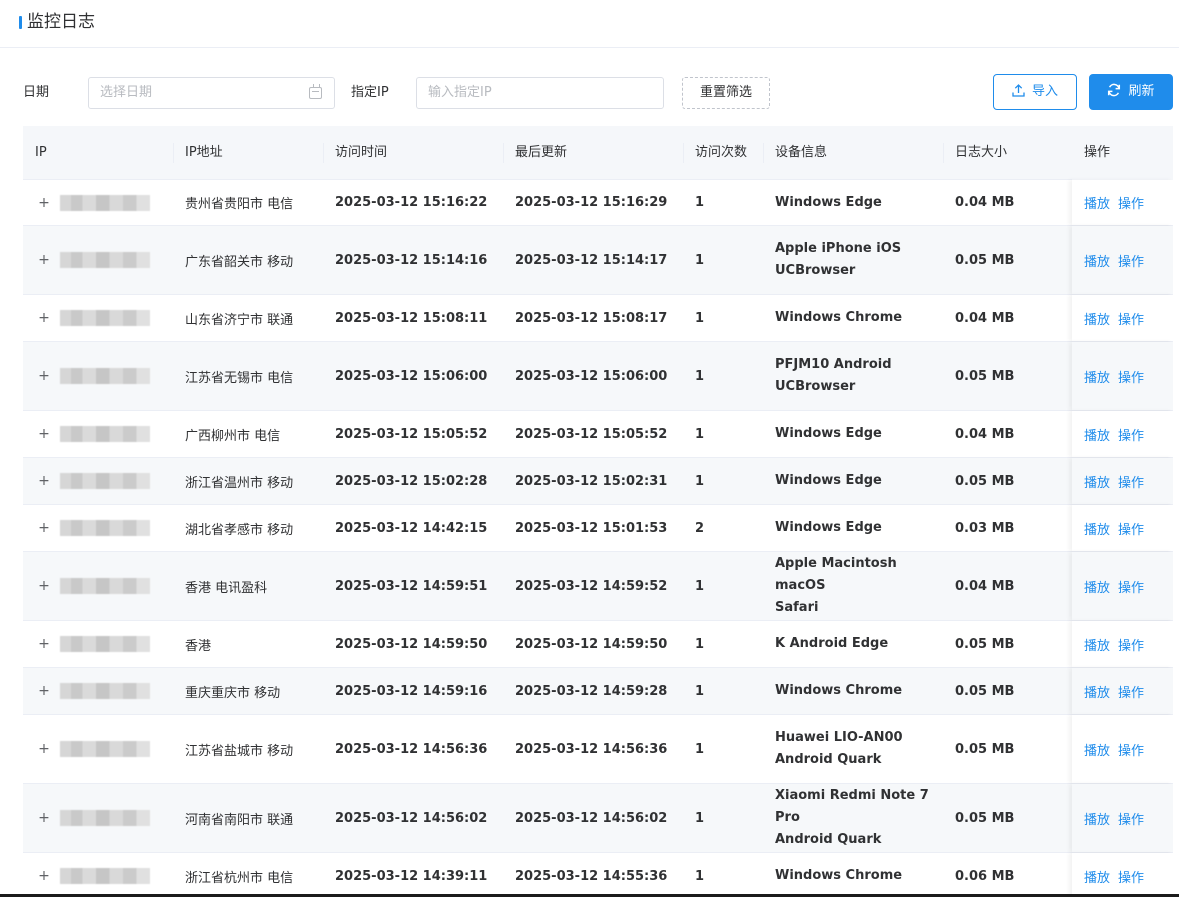  Describe the element at coordinates (239, 530) in the screenshot. I see `cell-location: 湖北省孝感市 移动` at that location.